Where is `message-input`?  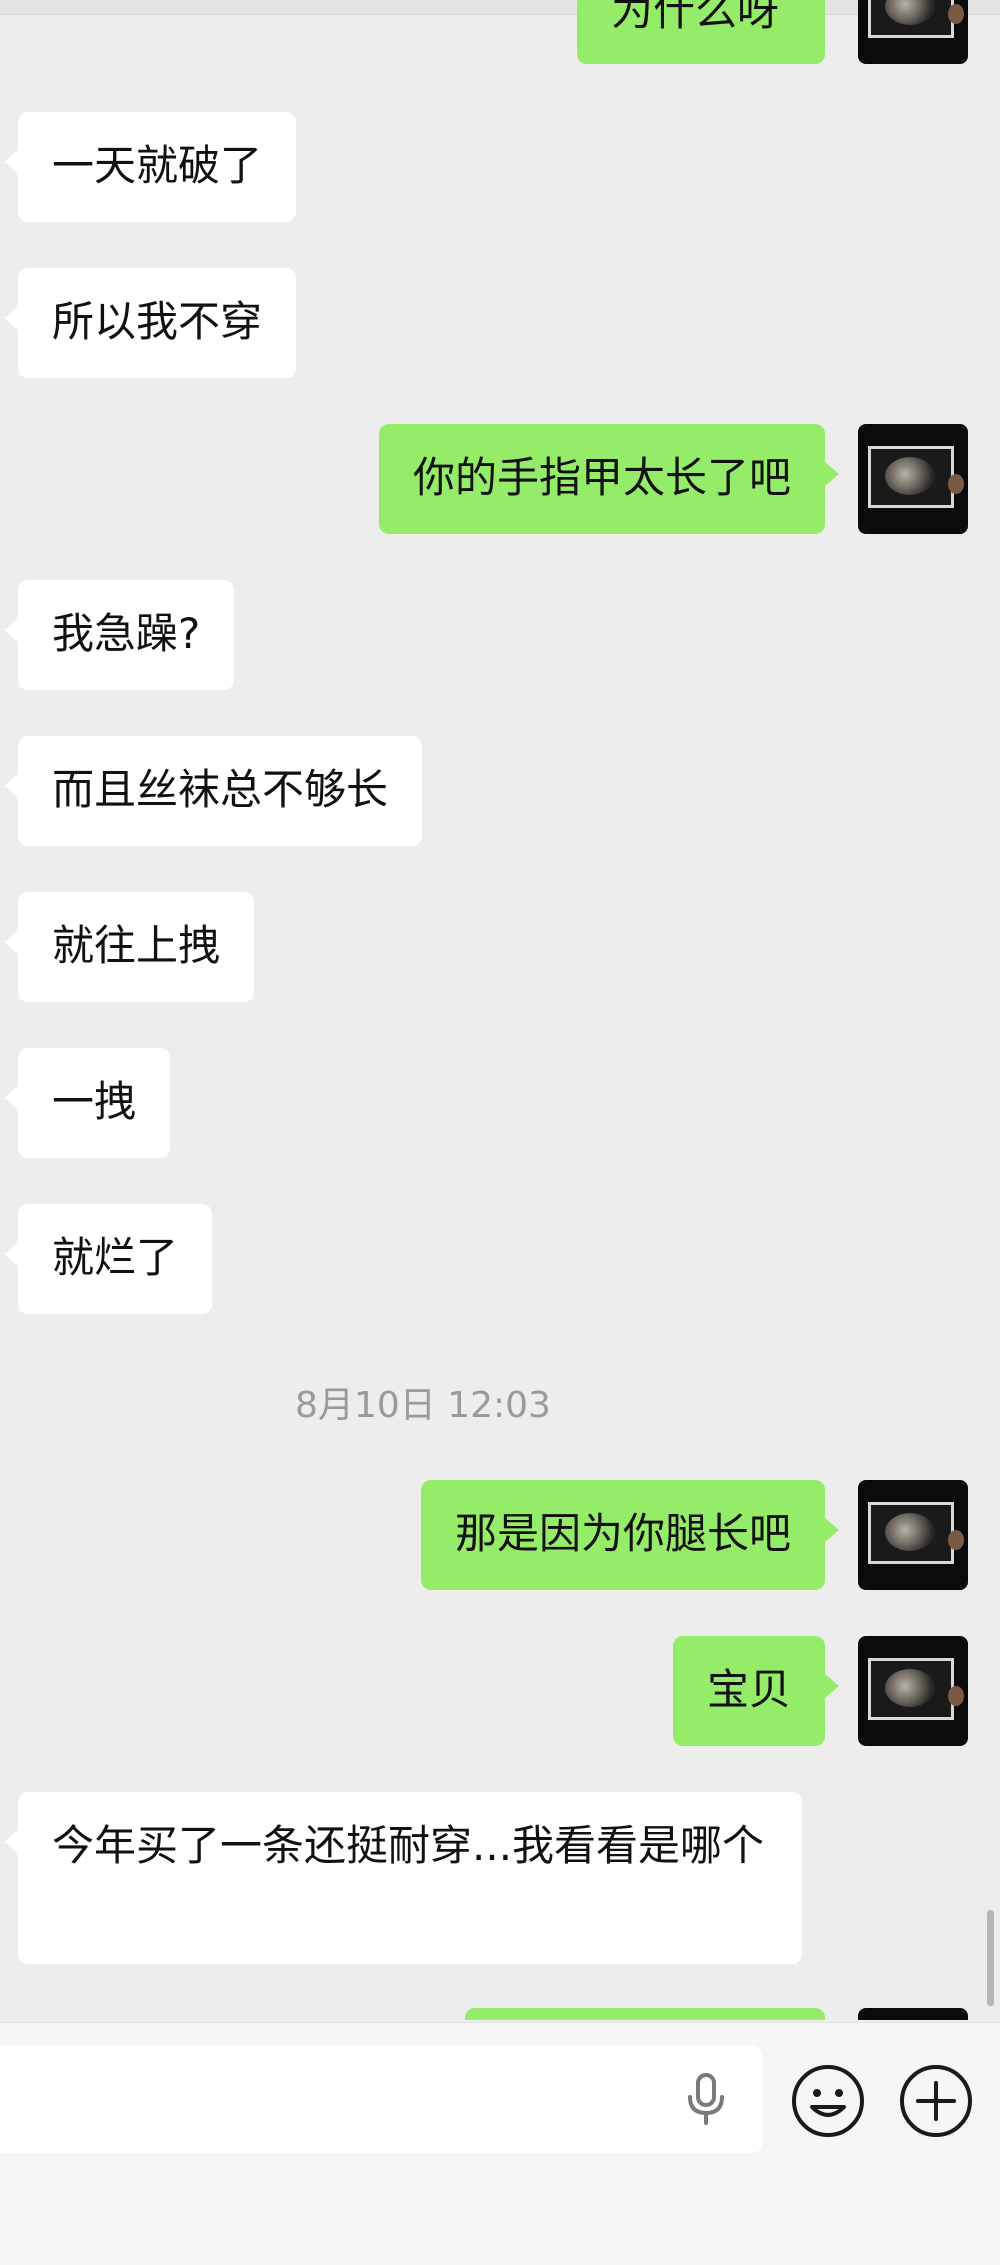 message-input is located at coordinates (381, 2099).